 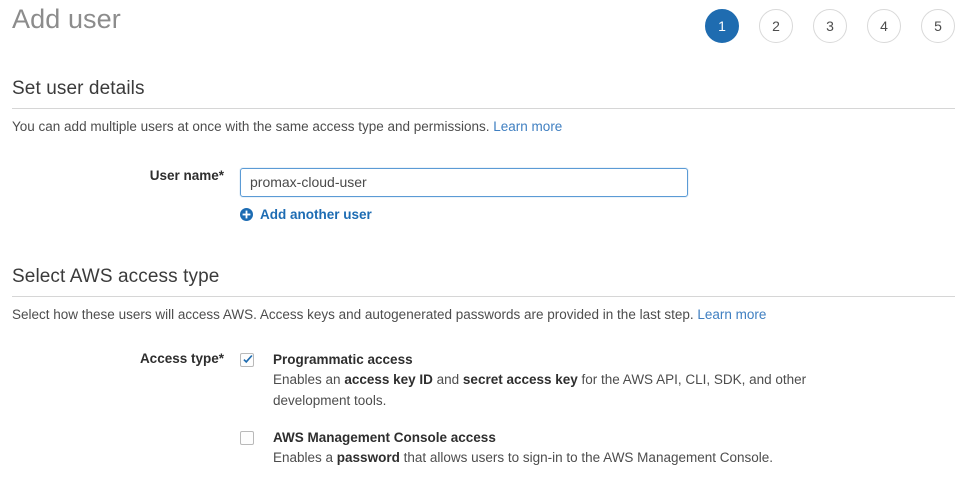 I want to click on wizard-step-3: 3, so click(x=830, y=26).